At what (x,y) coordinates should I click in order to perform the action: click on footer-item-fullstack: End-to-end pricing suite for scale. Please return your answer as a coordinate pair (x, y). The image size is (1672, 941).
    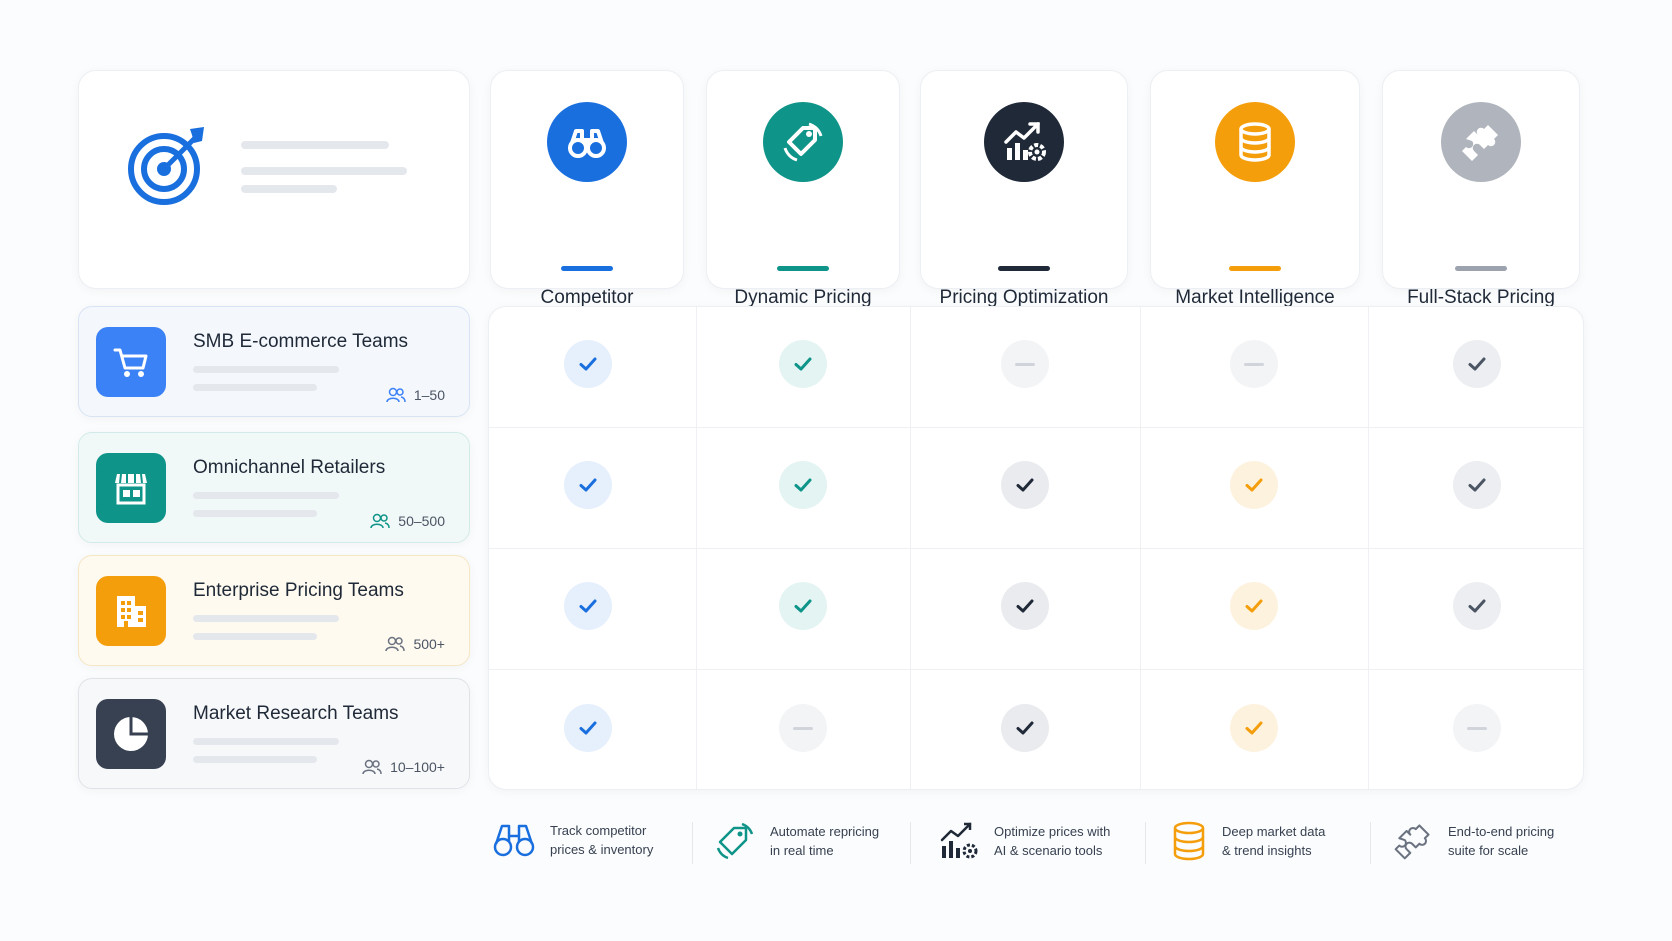
    Looking at the image, I should click on (1473, 841).